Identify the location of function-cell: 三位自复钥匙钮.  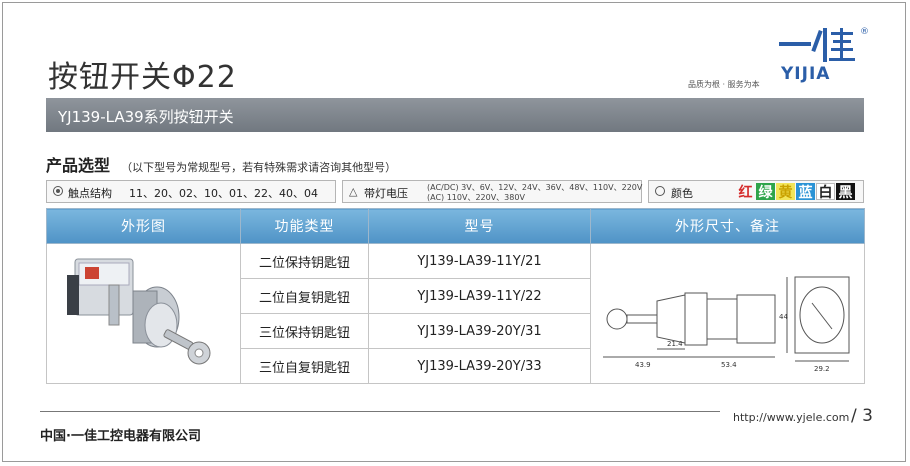
(304, 366).